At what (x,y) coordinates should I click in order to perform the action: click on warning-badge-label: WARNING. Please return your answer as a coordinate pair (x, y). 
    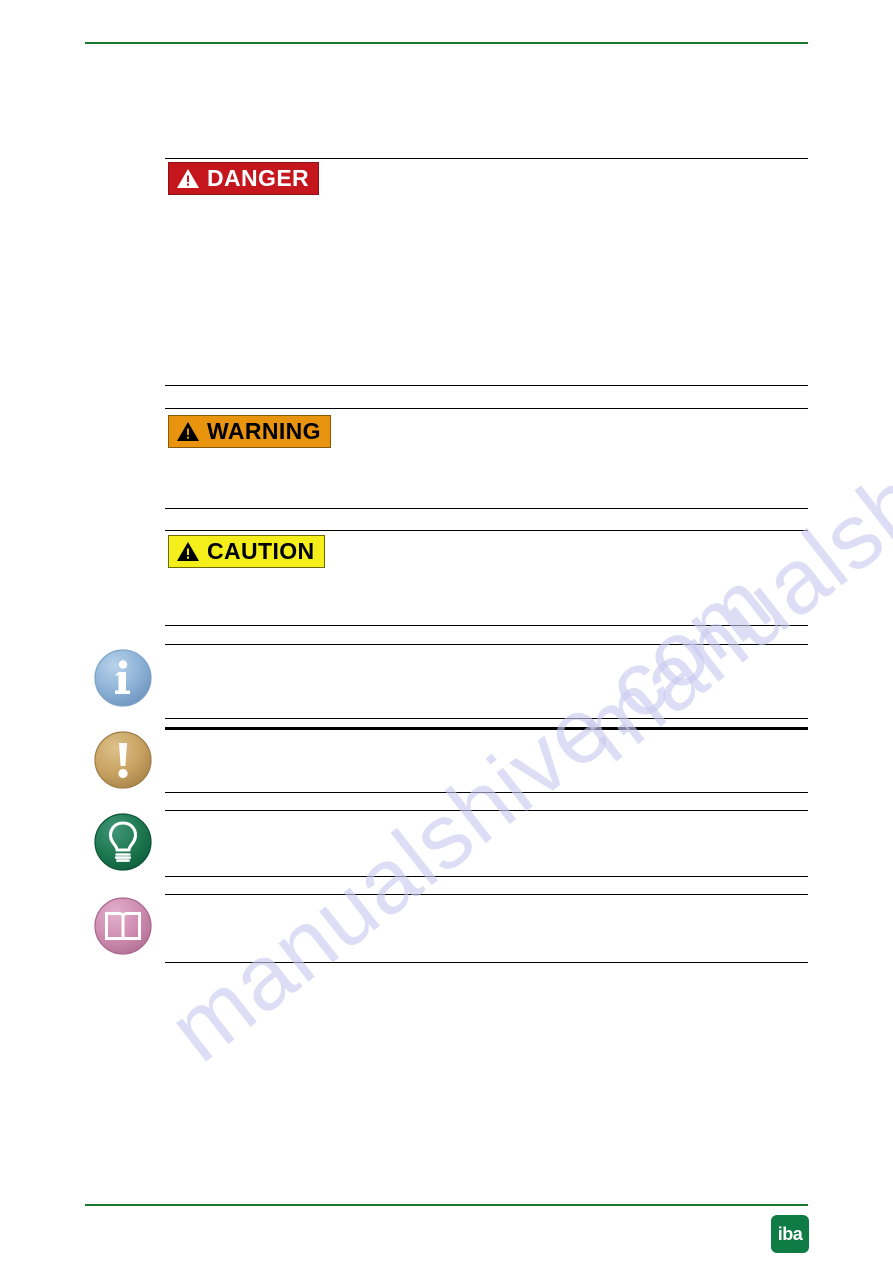
    Looking at the image, I should click on (264, 431).